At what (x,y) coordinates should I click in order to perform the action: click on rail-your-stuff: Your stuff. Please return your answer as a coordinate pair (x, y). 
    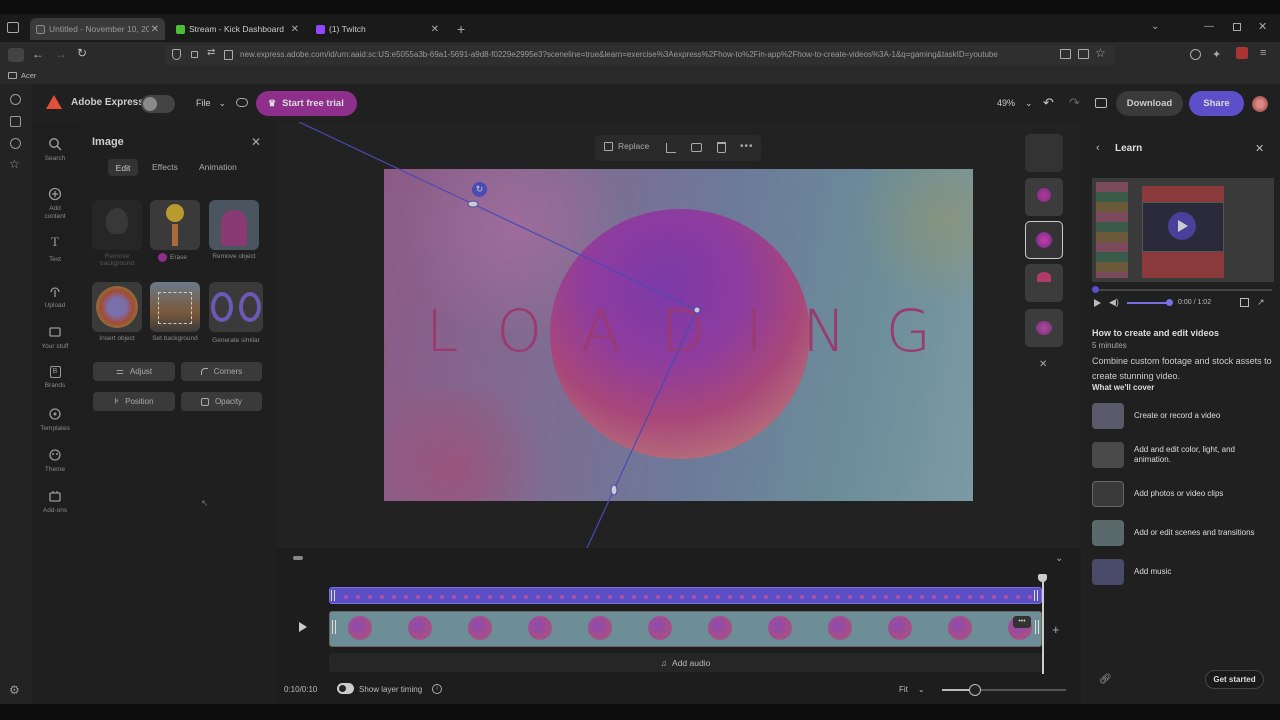
    Looking at the image, I should click on (55, 338).